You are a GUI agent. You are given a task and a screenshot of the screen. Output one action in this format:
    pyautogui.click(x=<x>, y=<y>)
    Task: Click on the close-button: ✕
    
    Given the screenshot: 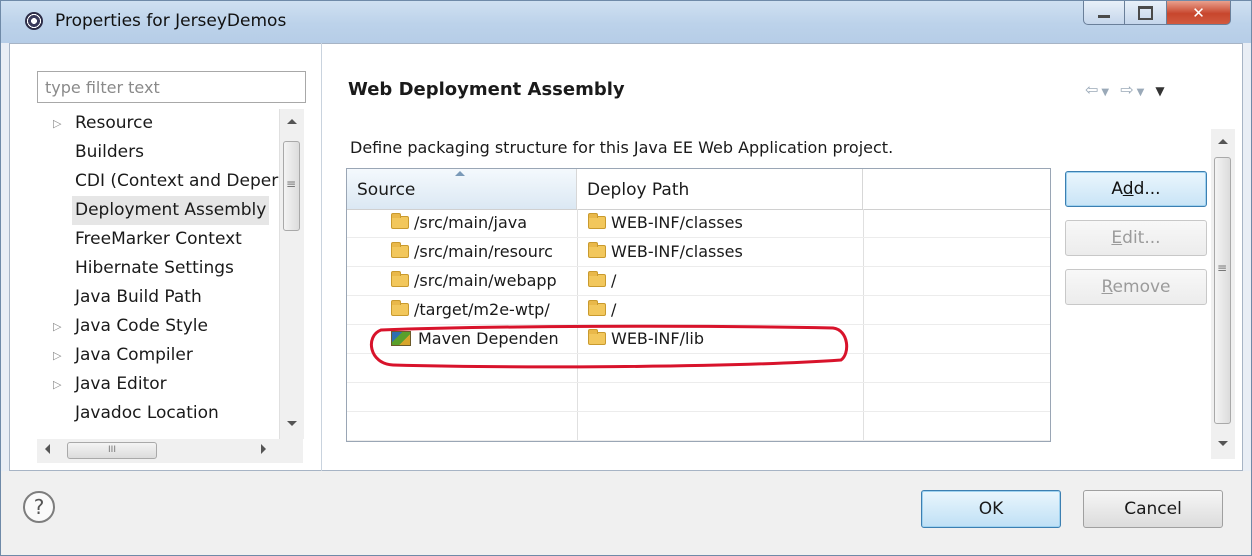 What is the action you would take?
    pyautogui.click(x=1199, y=13)
    